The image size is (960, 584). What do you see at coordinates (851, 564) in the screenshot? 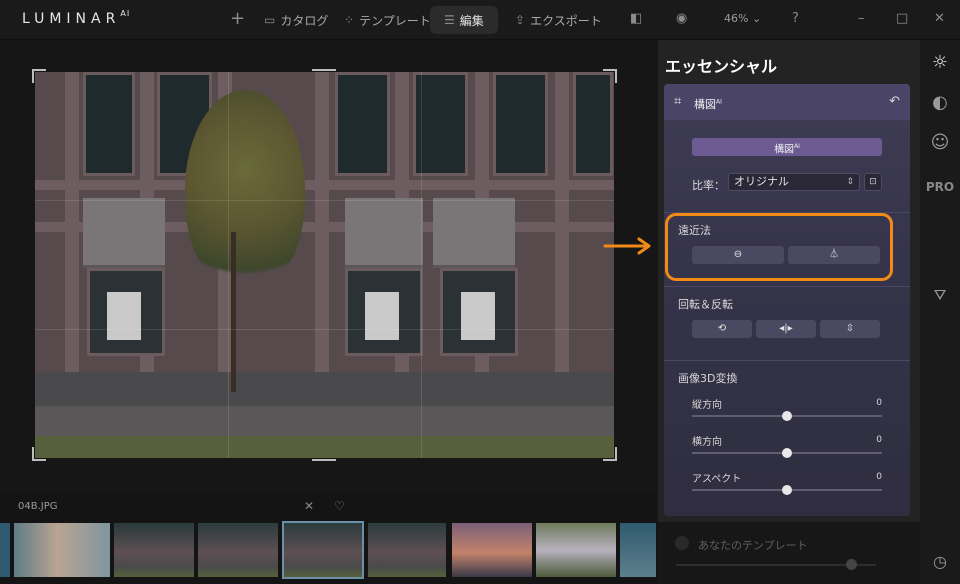
I see `templates-slider-knob` at bounding box center [851, 564].